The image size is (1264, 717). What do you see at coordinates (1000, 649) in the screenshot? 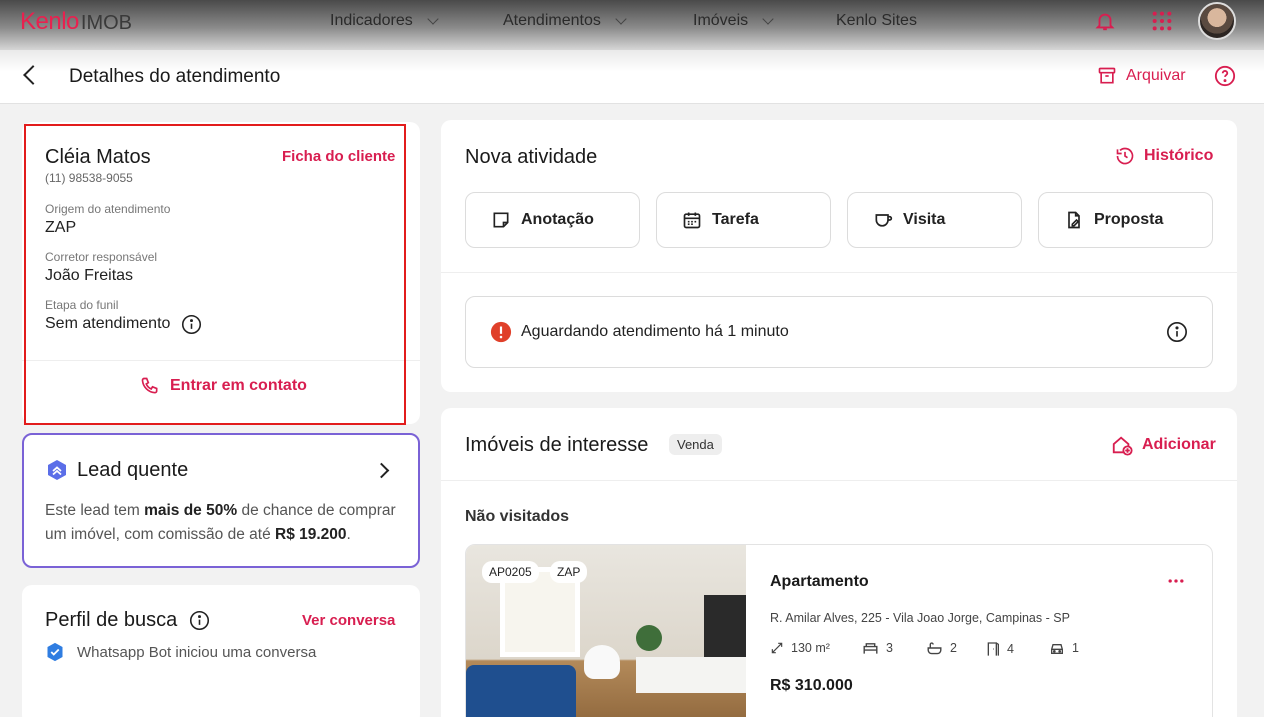
I see `property-suites: 4` at bounding box center [1000, 649].